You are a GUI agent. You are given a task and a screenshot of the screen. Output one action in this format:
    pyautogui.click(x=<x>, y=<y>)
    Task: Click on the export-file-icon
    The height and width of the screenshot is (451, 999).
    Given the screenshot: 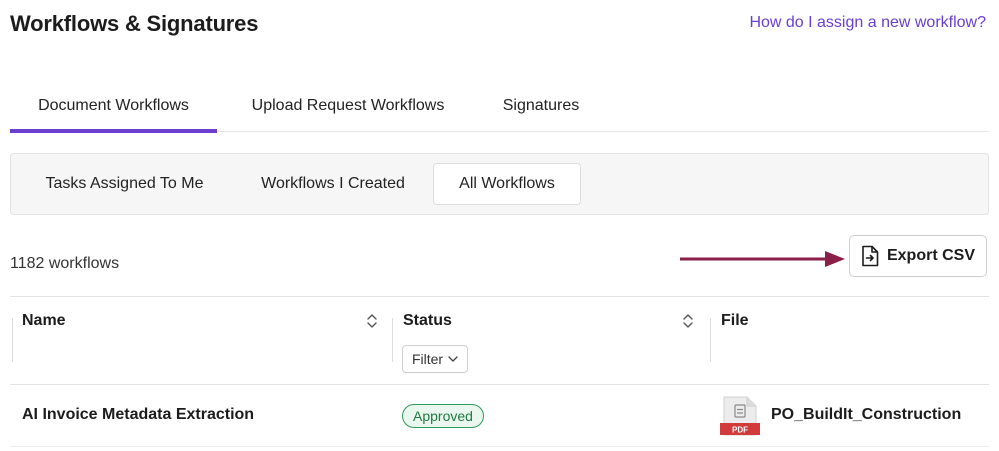 What is the action you would take?
    pyautogui.click(x=870, y=256)
    